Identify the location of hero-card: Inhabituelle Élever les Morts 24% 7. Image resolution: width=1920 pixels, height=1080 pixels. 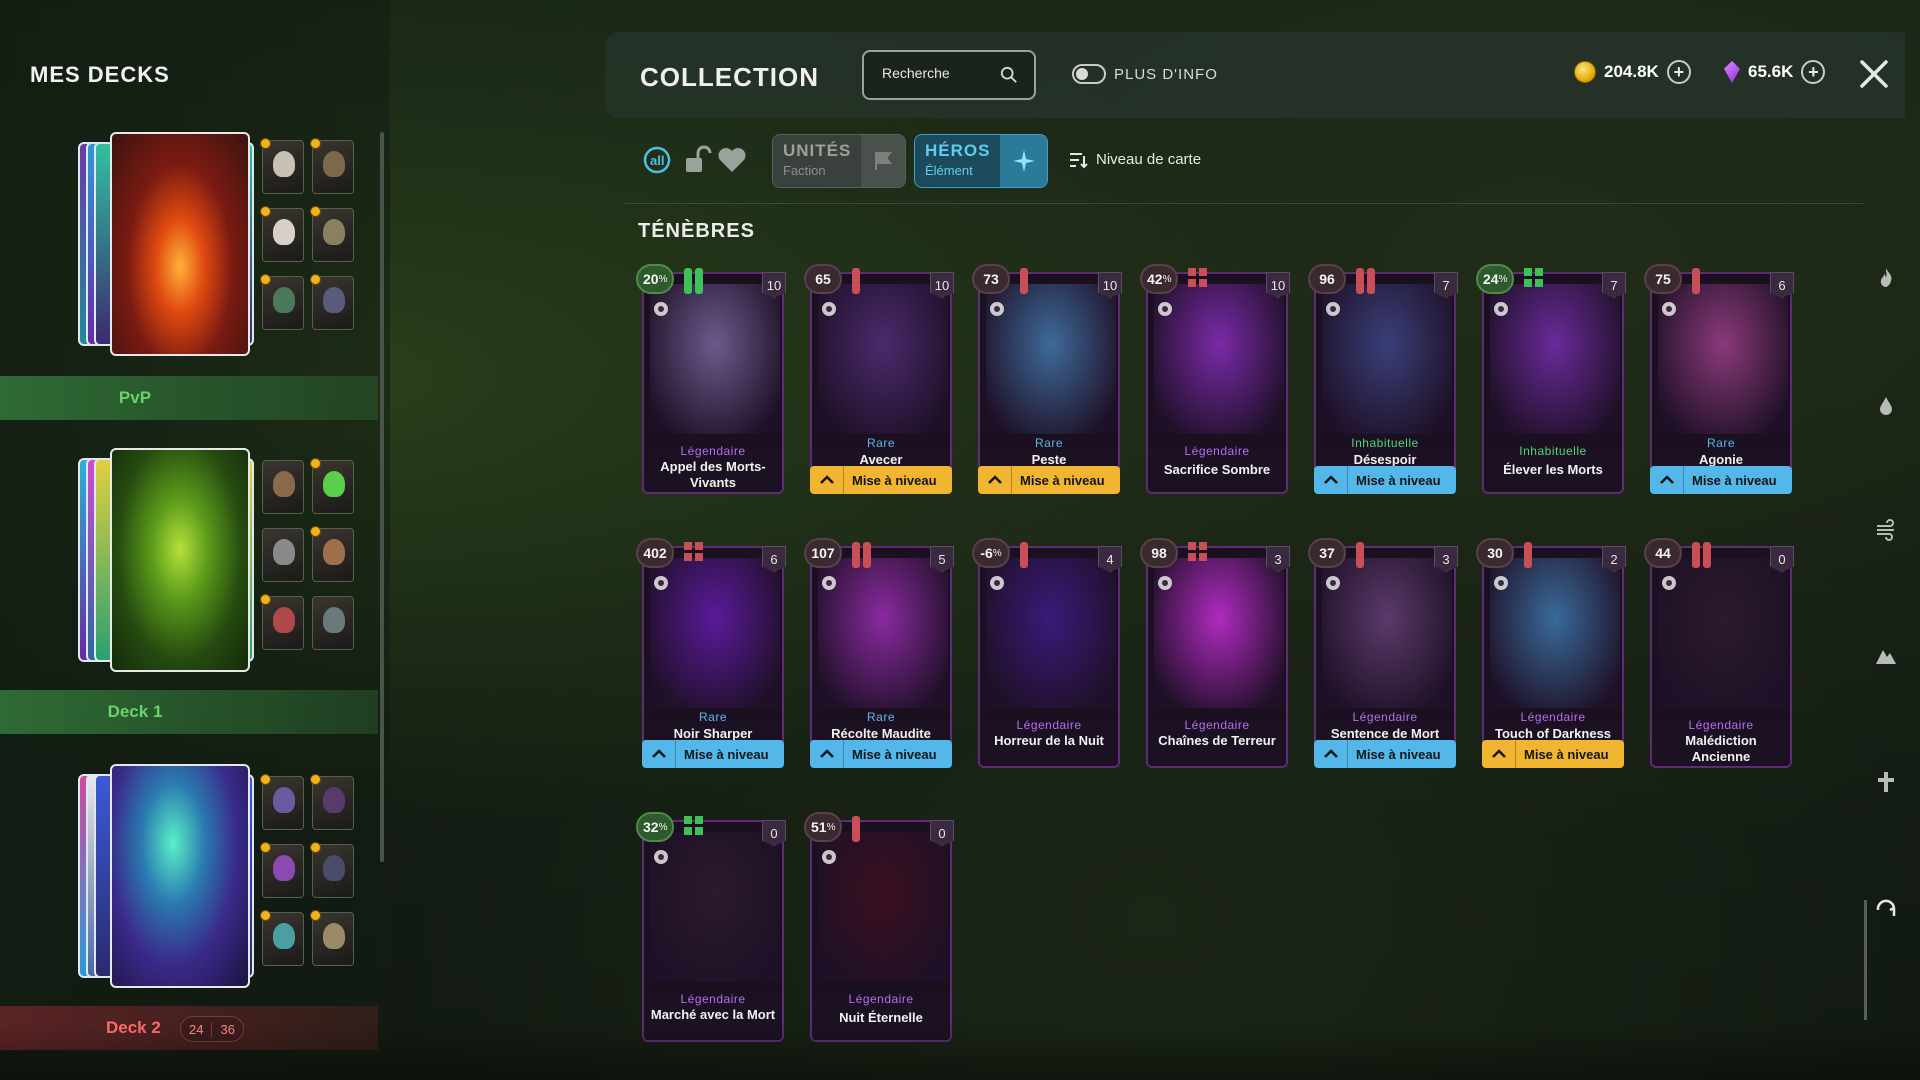
(1551, 379).